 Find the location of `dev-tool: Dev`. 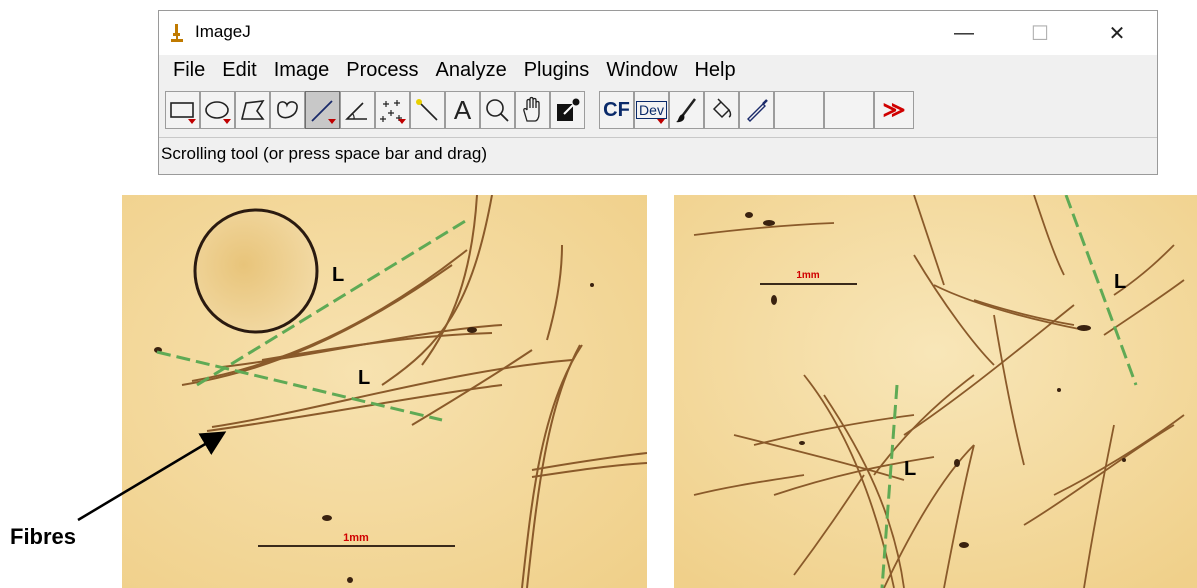

dev-tool: Dev is located at coordinates (651, 110).